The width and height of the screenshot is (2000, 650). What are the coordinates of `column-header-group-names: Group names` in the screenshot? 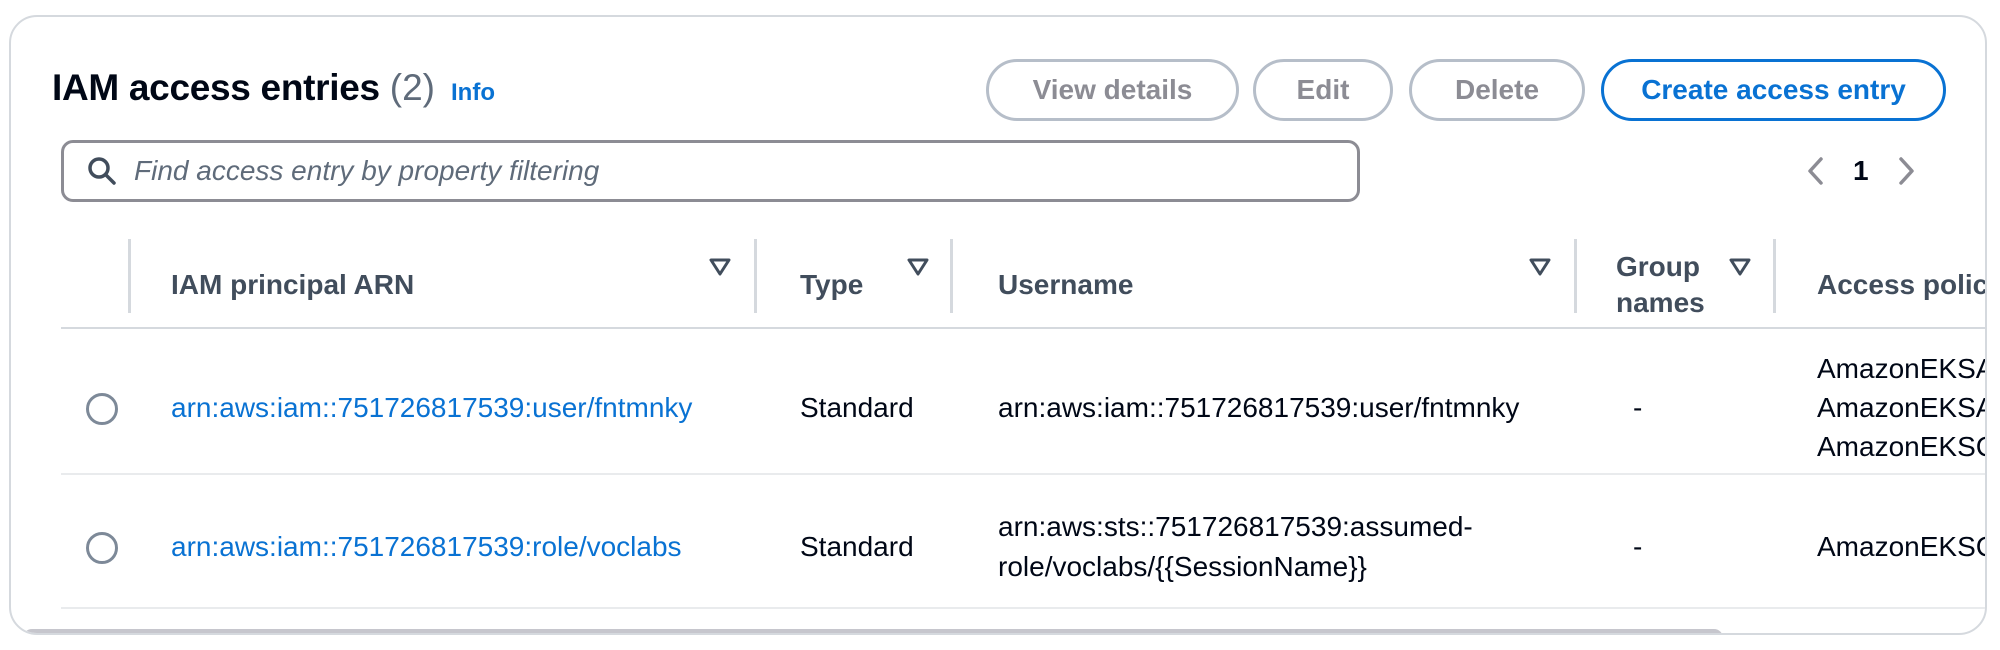 It's located at (1660, 285).